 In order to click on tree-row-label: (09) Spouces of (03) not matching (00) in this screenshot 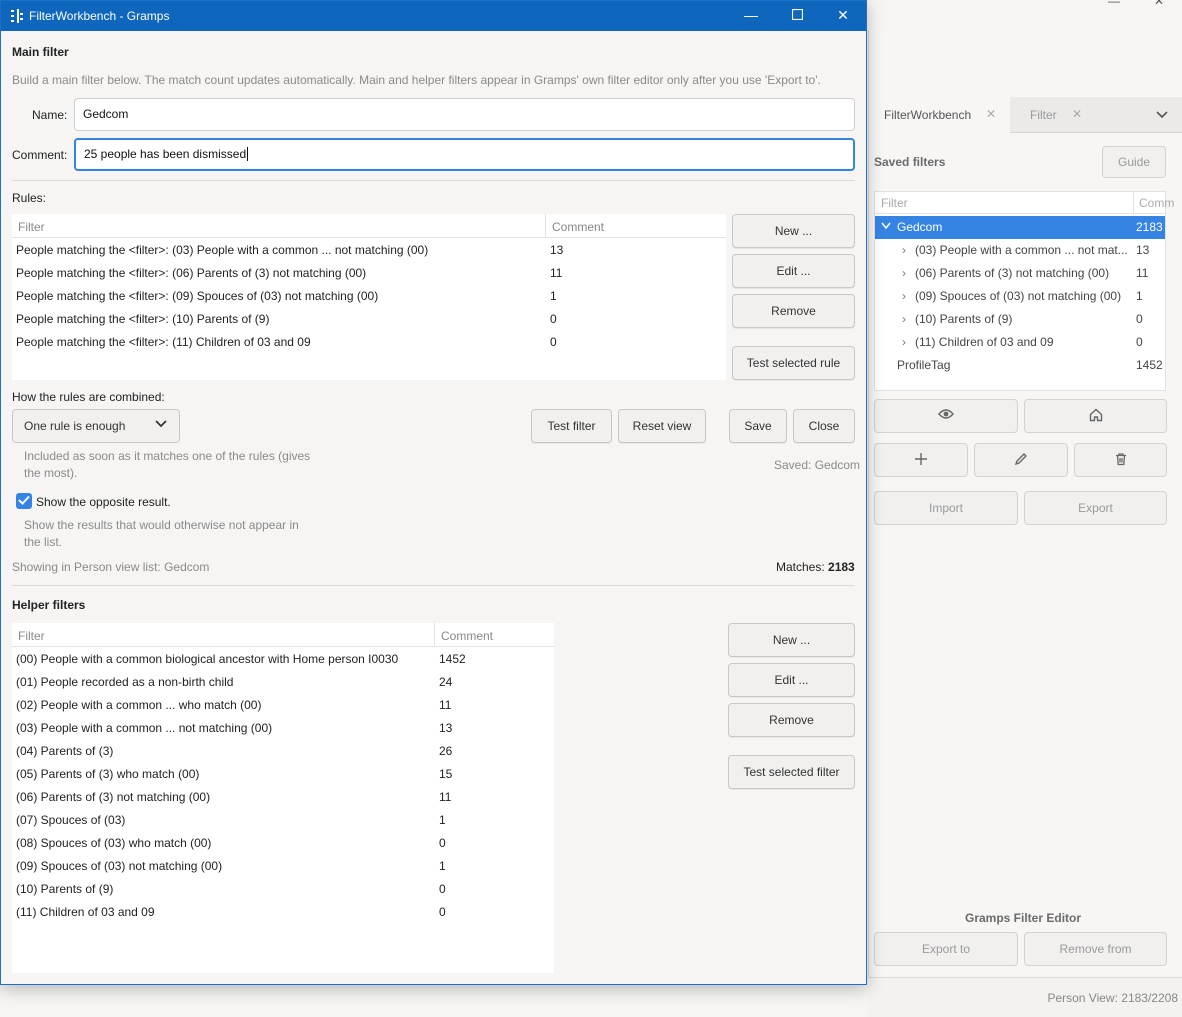, I will do `click(1018, 296)`.